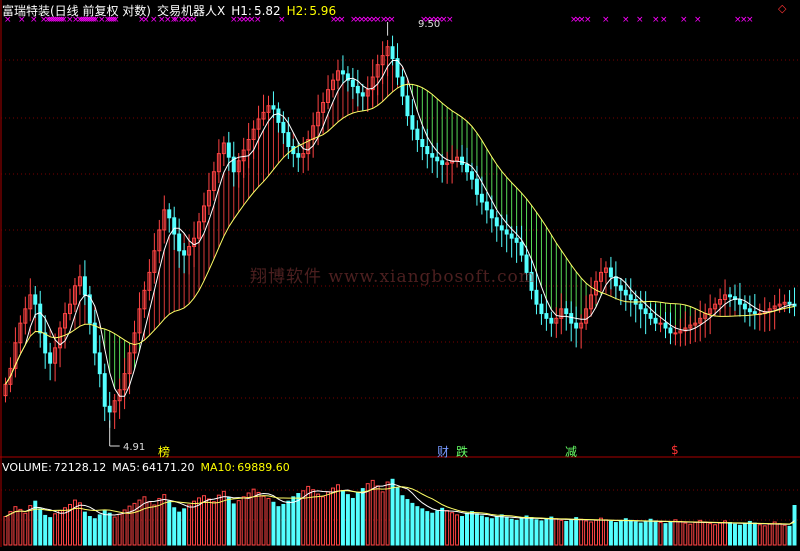 Image resolution: width=800 pixels, height=551 pixels. What do you see at coordinates (134, 447) in the screenshot?
I see `low-annotation: 4.91` at bounding box center [134, 447].